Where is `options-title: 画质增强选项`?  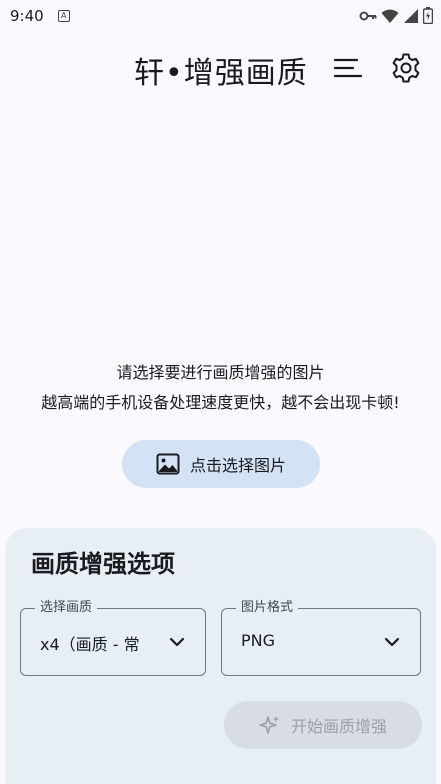 options-title: 画质增强选项 is located at coordinates (103, 564).